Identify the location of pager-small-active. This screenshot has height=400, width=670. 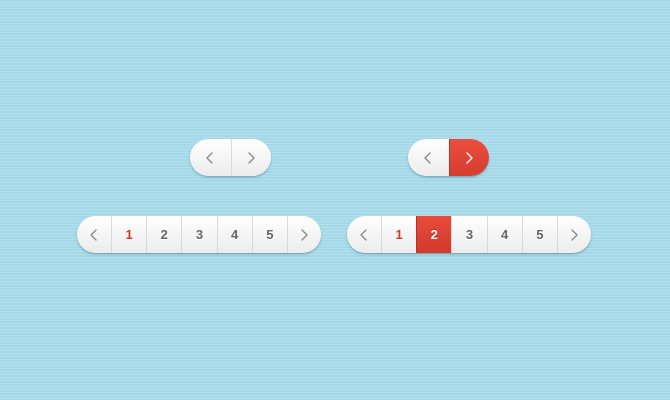
(448, 157).